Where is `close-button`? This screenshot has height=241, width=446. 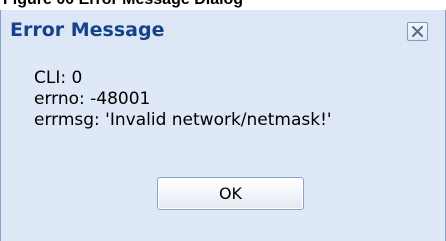 close-button is located at coordinates (417, 31).